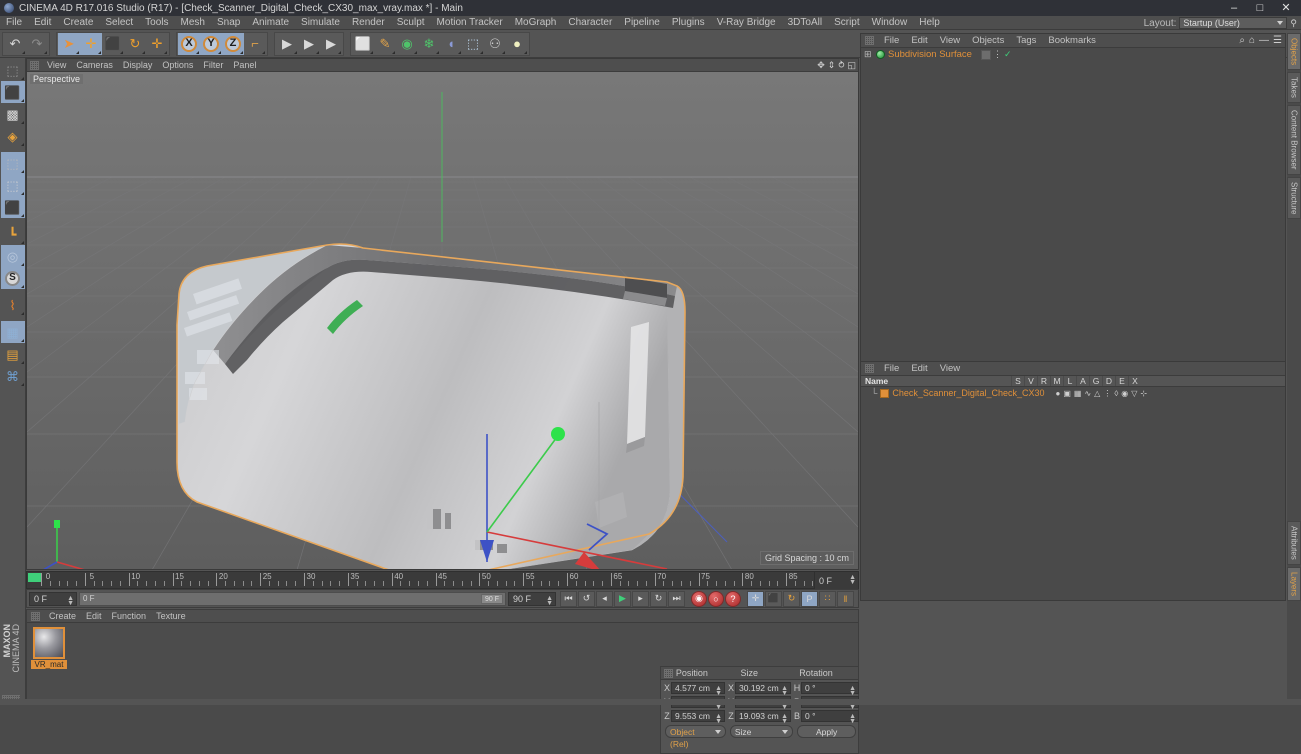 The width and height of the screenshot is (1301, 754). I want to click on attr-column-m: M, so click(1056, 381).